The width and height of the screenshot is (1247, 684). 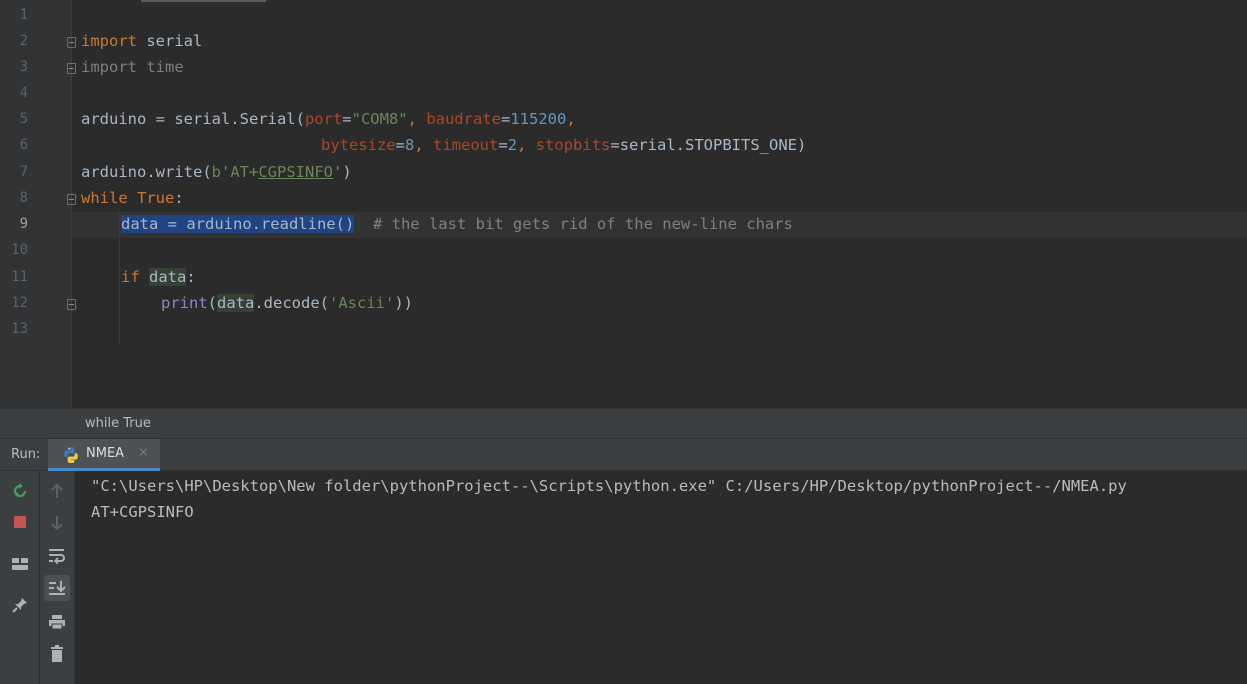 What do you see at coordinates (20, 564) in the screenshot?
I see `layout-button` at bounding box center [20, 564].